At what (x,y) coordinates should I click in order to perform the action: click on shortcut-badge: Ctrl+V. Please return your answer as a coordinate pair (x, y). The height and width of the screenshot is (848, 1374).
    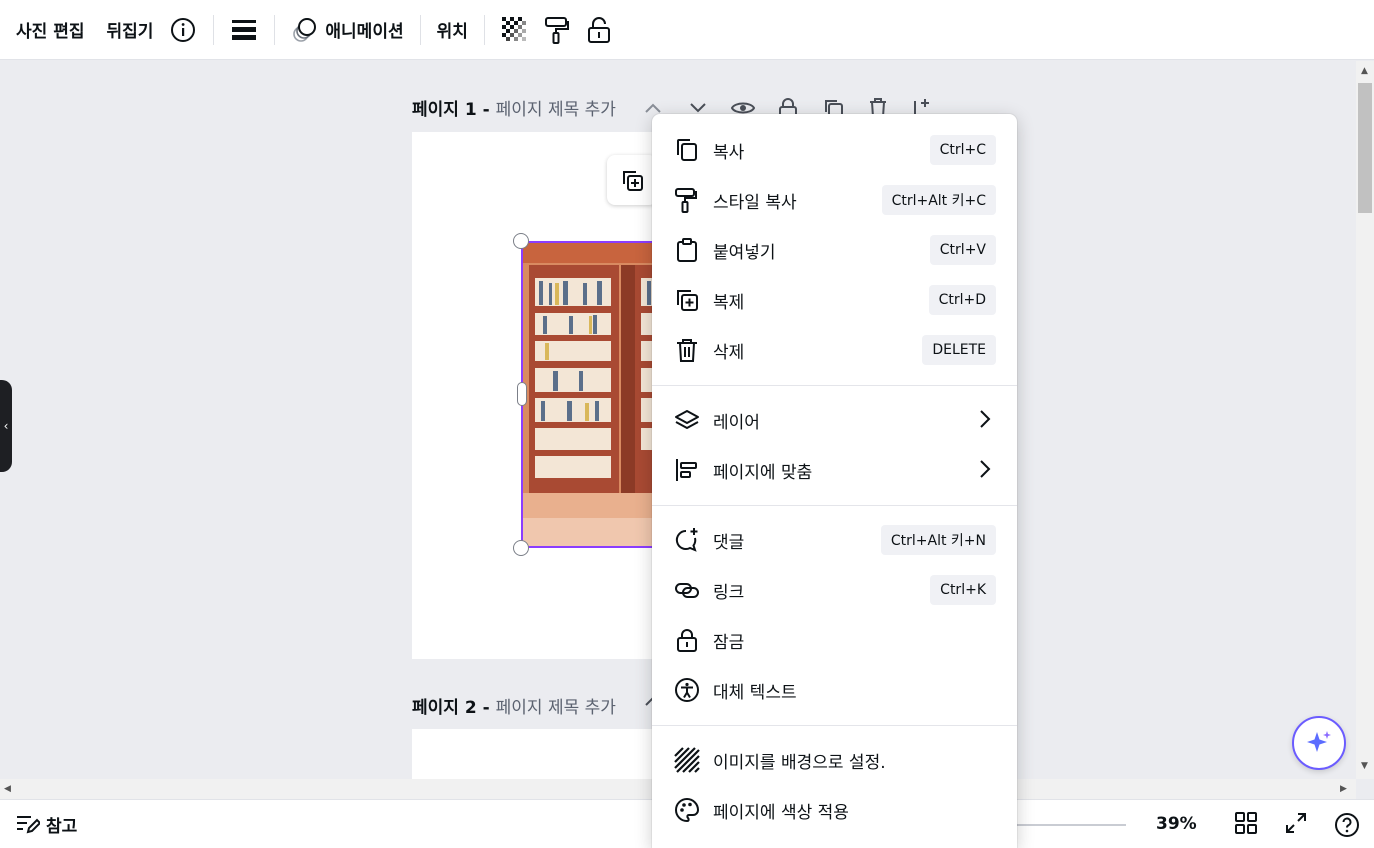
    Looking at the image, I should click on (962, 250).